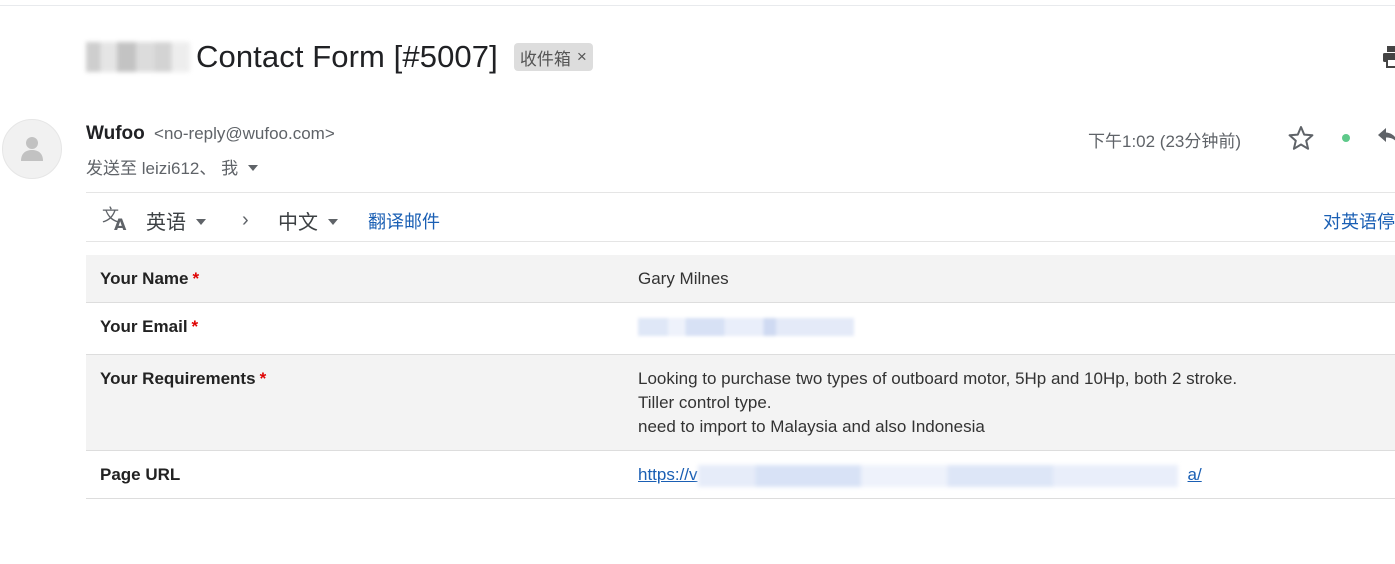  Describe the element at coordinates (166, 223) in the screenshot. I see `source-language-label: 英语` at that location.